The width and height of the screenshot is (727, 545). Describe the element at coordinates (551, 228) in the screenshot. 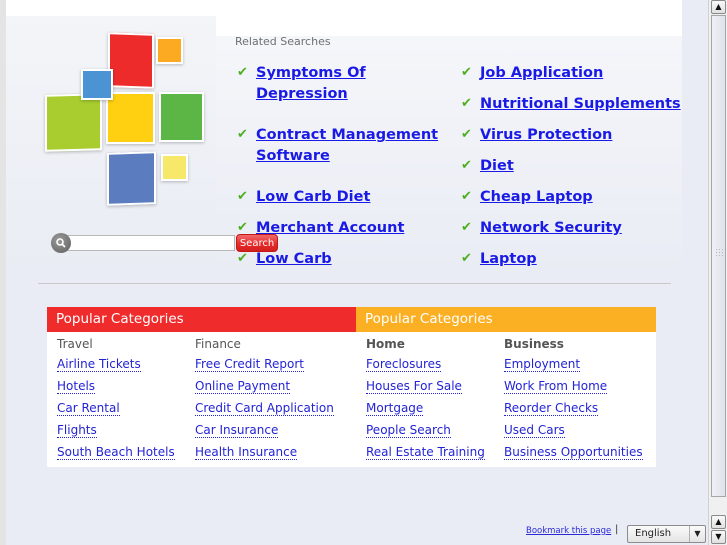

I see `related-search-link: Network Security` at that location.